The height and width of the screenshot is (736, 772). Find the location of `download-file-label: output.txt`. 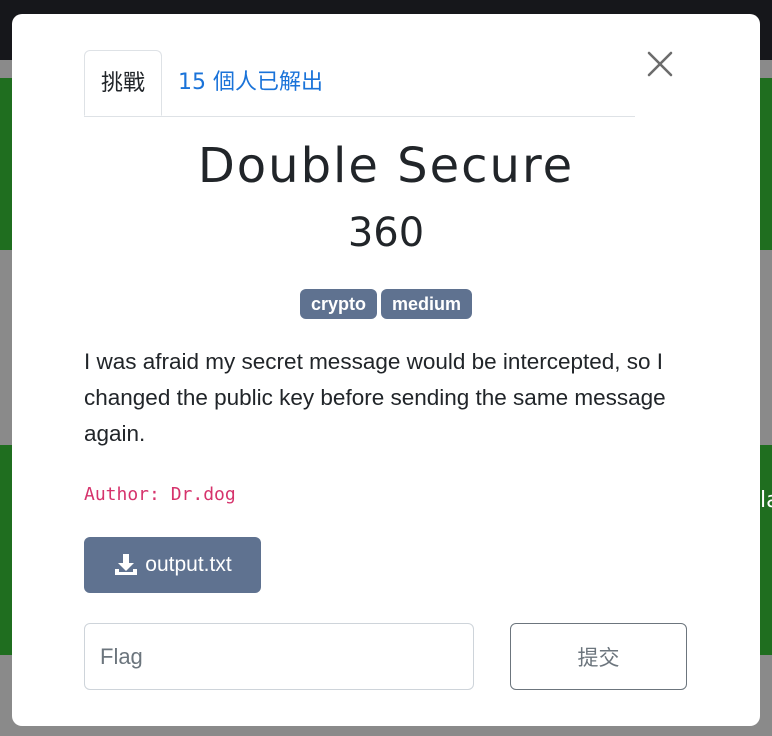

download-file-label: output.txt is located at coordinates (188, 564).